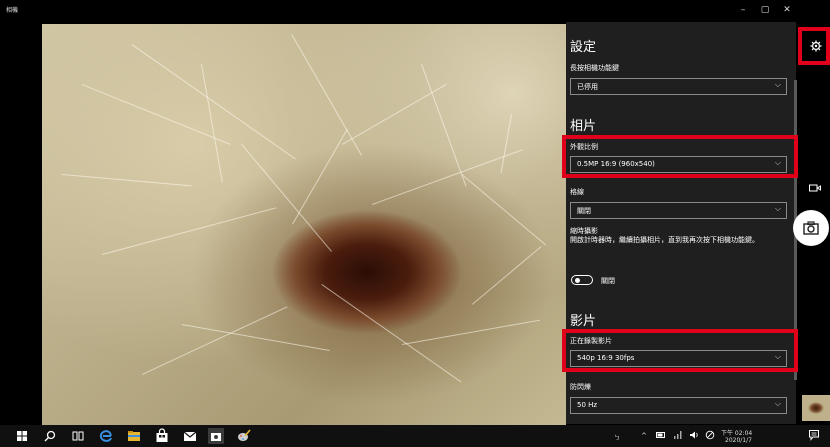 This screenshot has height=447, width=830. Describe the element at coordinates (580, 387) in the screenshot. I see `flicker-label: 防閃爍` at that location.